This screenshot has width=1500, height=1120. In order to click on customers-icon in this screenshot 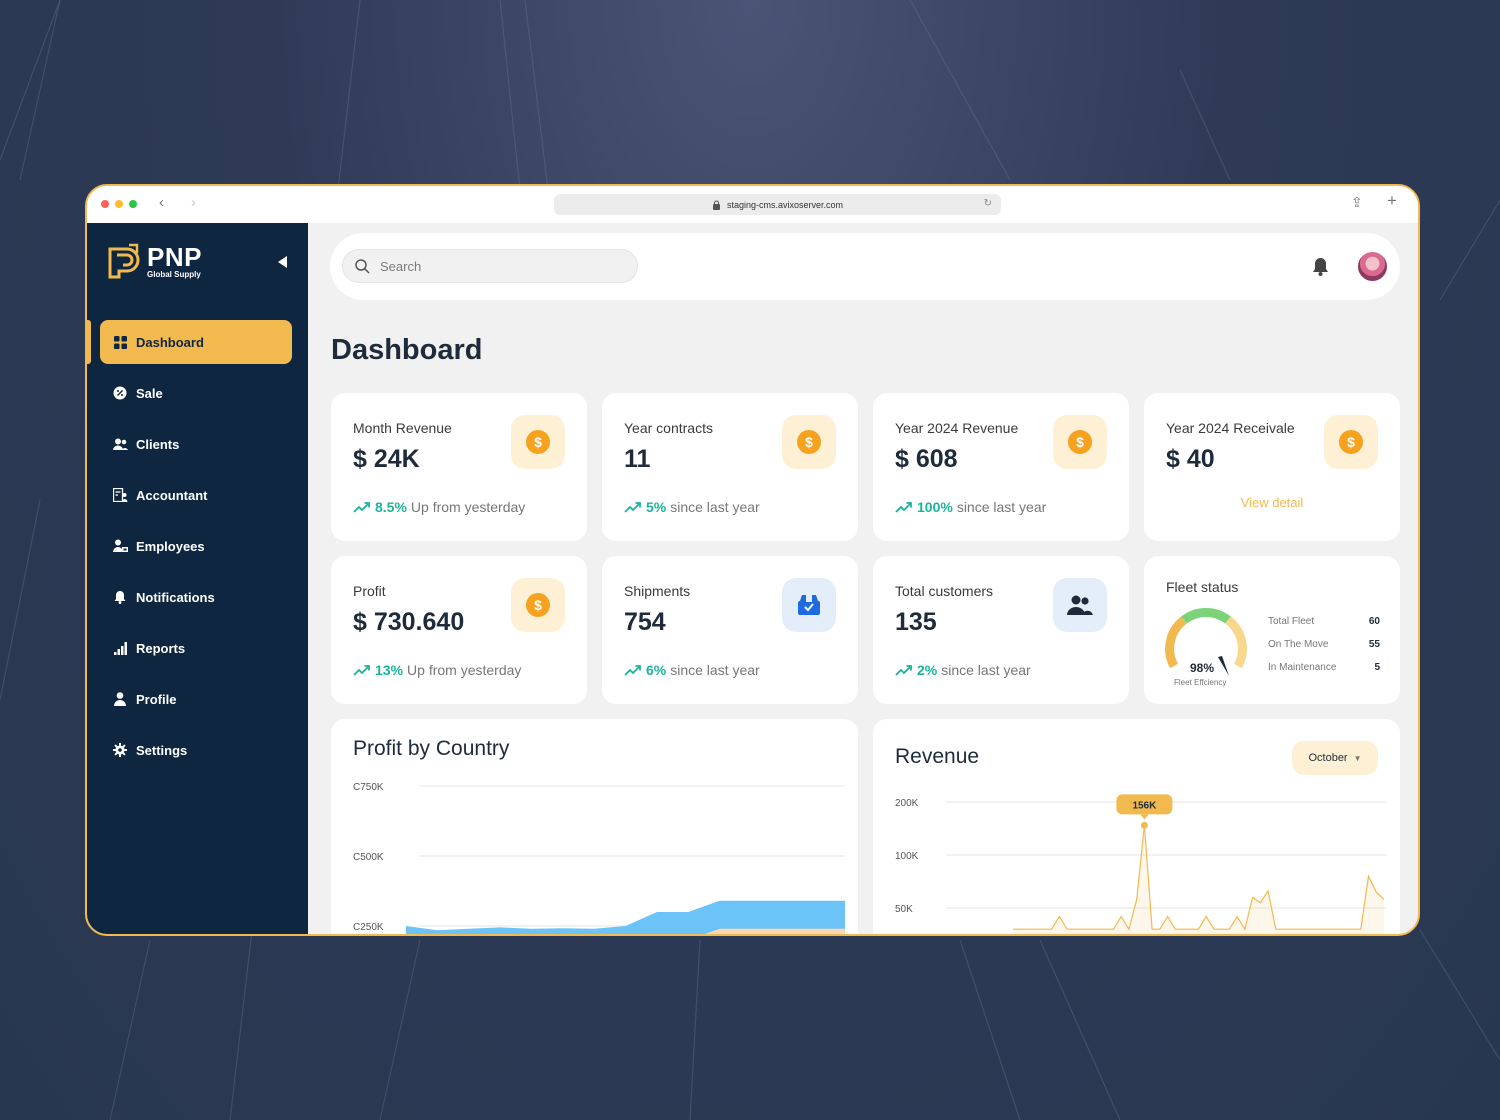, I will do `click(1080, 605)`.